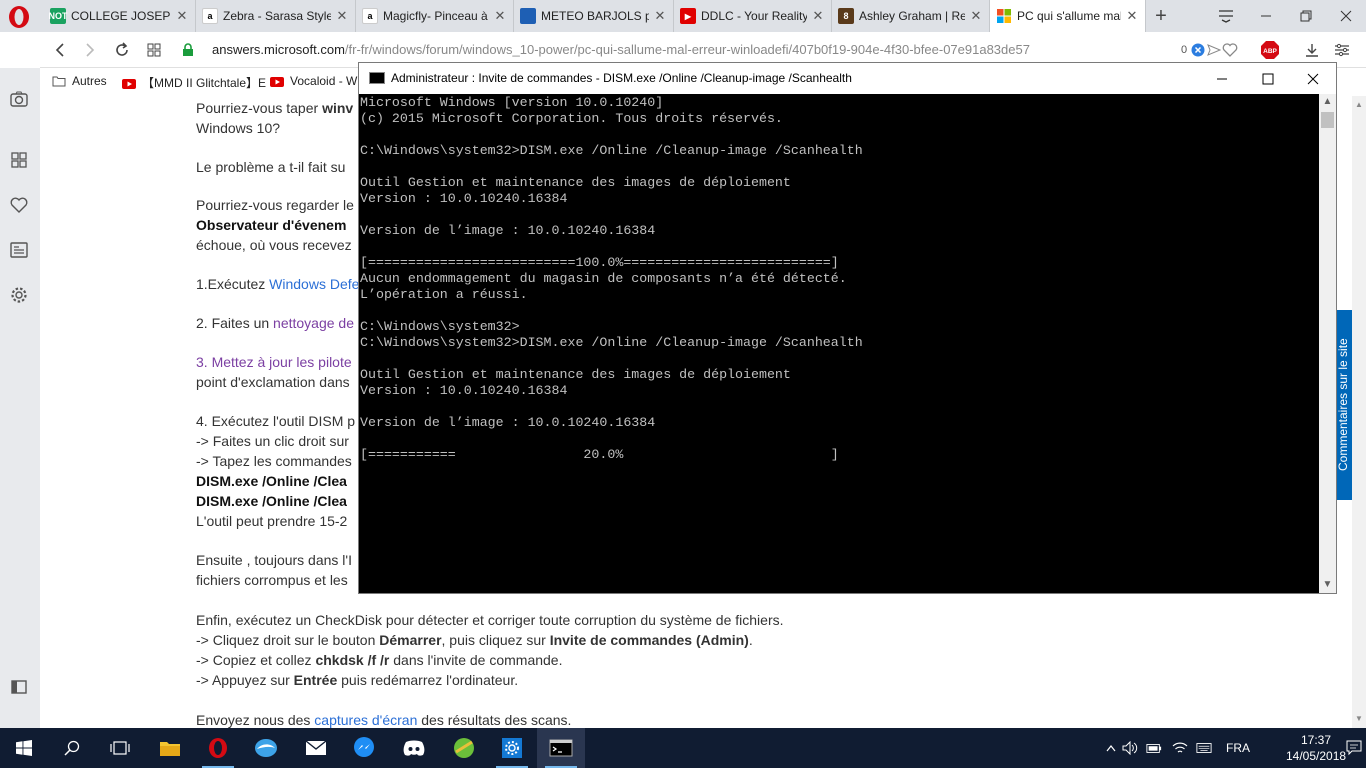 The image size is (1366, 768). I want to click on mail-icon, so click(316, 748).